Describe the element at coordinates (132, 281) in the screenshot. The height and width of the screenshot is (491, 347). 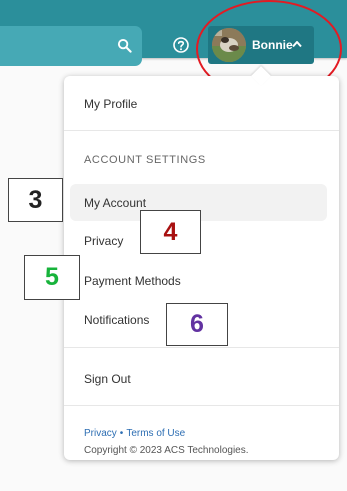
I see `menu-item-payment-methods: Payment Methods` at that location.